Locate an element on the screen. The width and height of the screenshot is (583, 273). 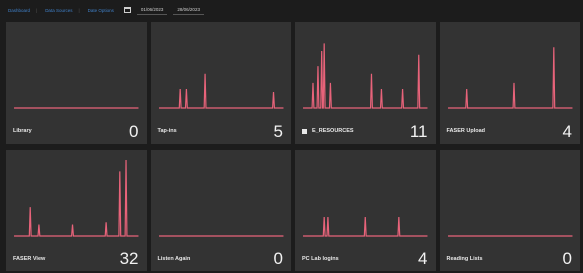
card-title: Tap-ins is located at coordinates (167, 131).